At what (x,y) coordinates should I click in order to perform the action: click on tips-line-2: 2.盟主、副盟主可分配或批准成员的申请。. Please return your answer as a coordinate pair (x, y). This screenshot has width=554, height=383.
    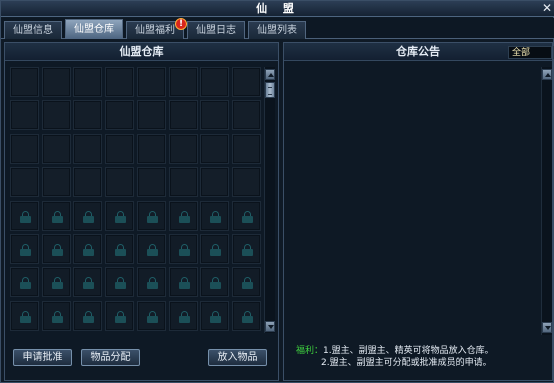
    Looking at the image, I should click on (406, 363).